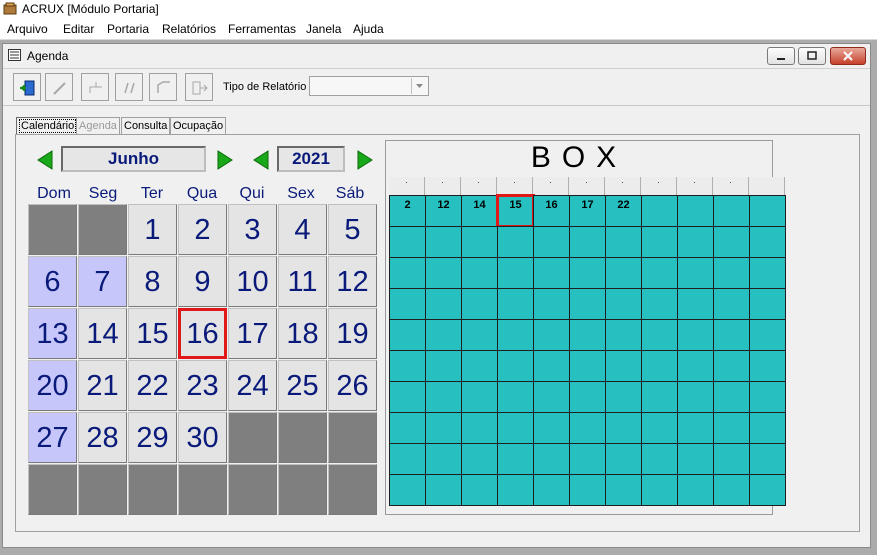 The image size is (877, 555). Describe the element at coordinates (98, 126) in the screenshot. I see `tab-agenda: Agenda` at that location.